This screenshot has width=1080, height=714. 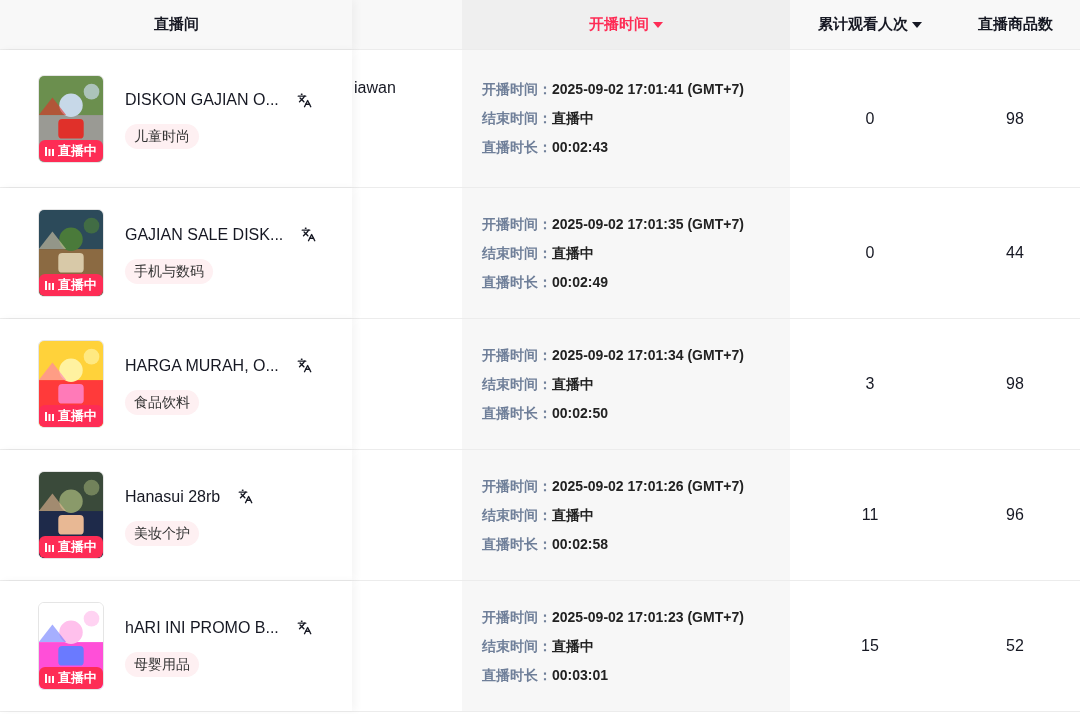 I want to click on time-value: 2025-09-02 17:01:35 (GMT+7), so click(x=648, y=224).